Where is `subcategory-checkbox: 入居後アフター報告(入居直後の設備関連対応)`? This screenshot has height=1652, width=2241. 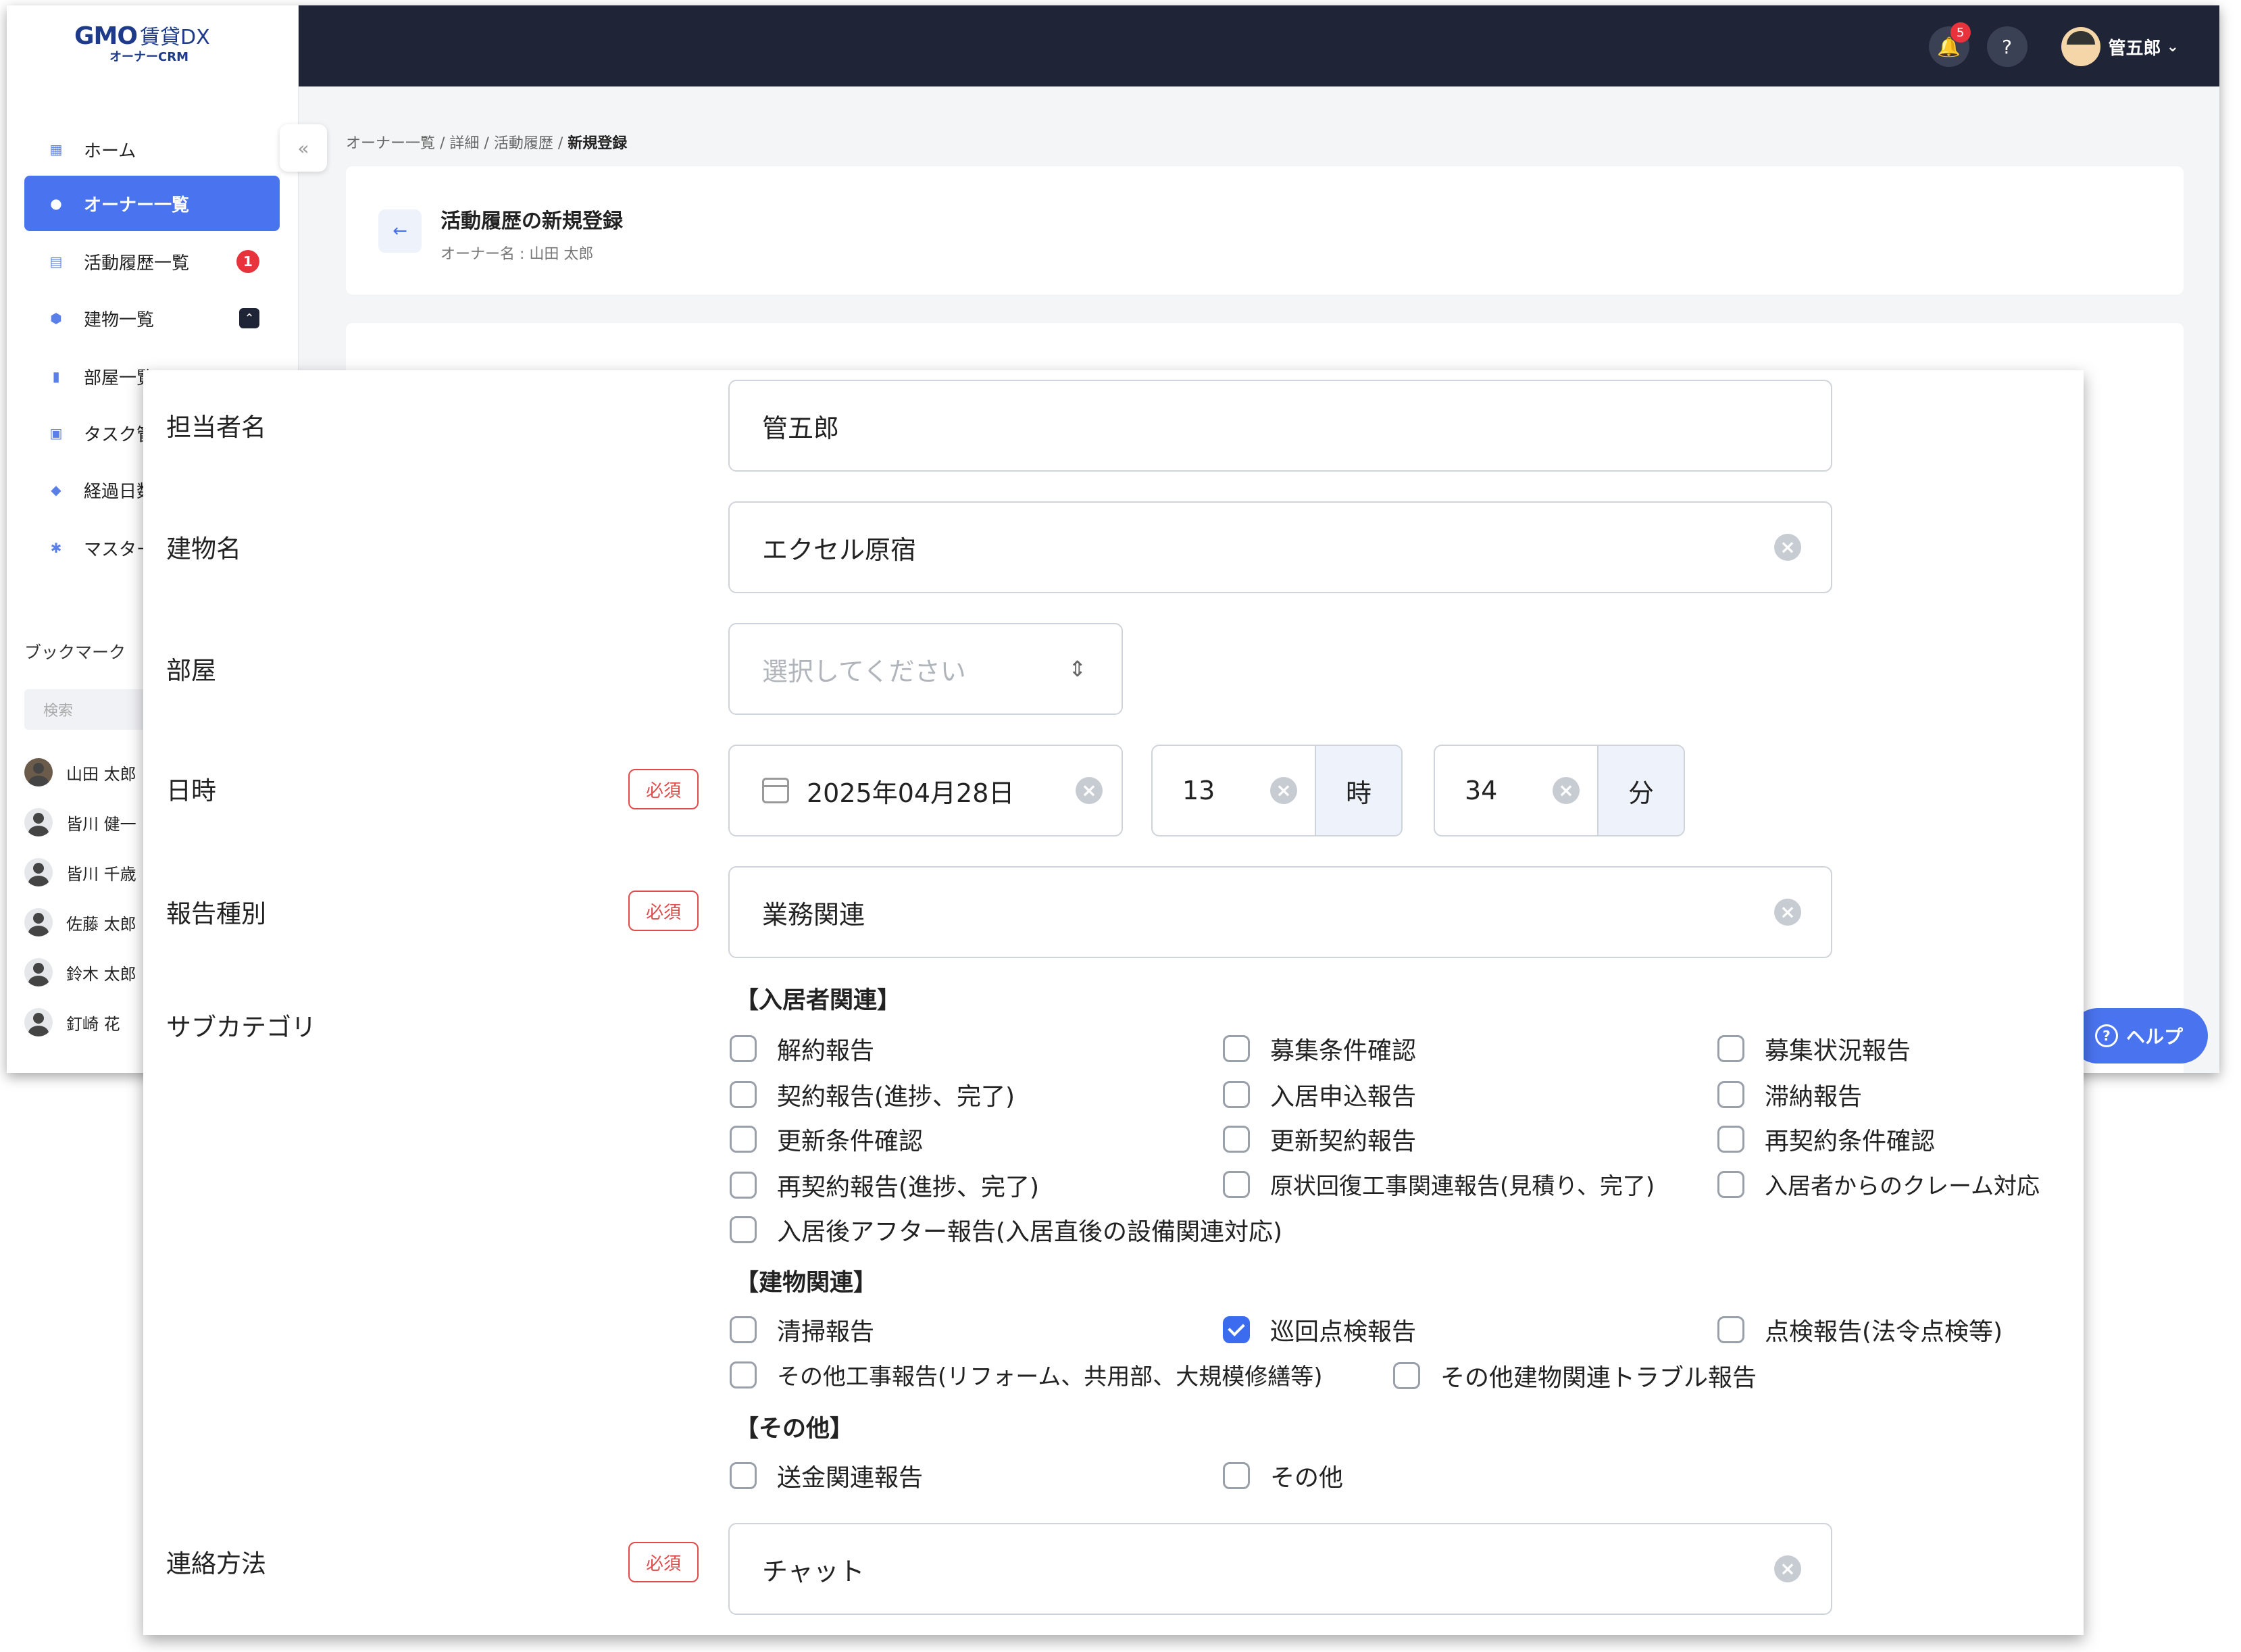 subcategory-checkbox: 入居後アフター報告(入居直後の設備関連対応) is located at coordinates (1006, 1229).